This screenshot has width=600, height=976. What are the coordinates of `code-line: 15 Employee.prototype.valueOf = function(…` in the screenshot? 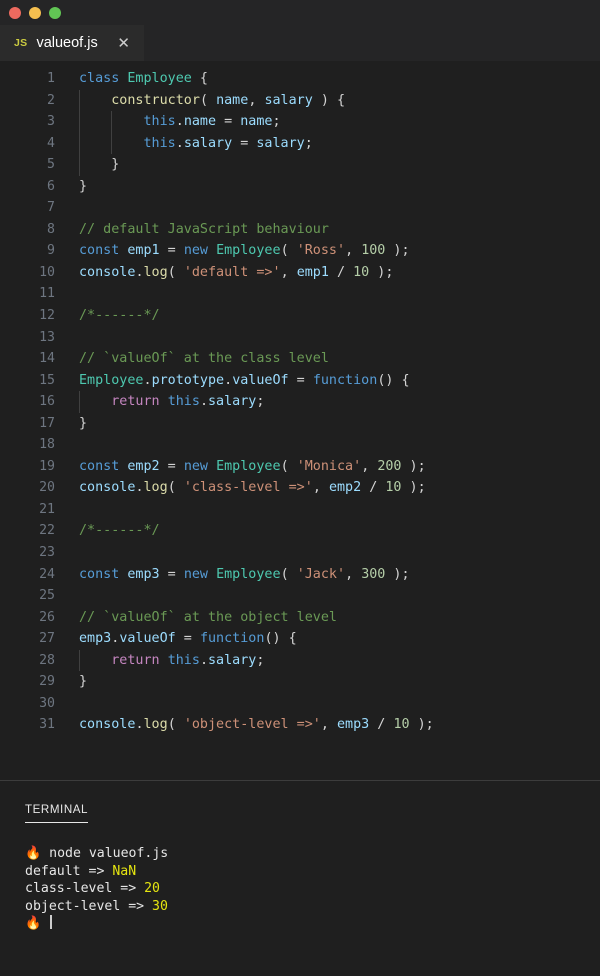 It's located at (300, 381).